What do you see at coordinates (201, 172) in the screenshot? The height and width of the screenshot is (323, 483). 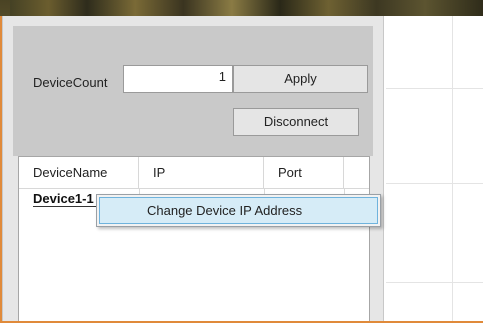 I see `column-header-ip: IP` at bounding box center [201, 172].